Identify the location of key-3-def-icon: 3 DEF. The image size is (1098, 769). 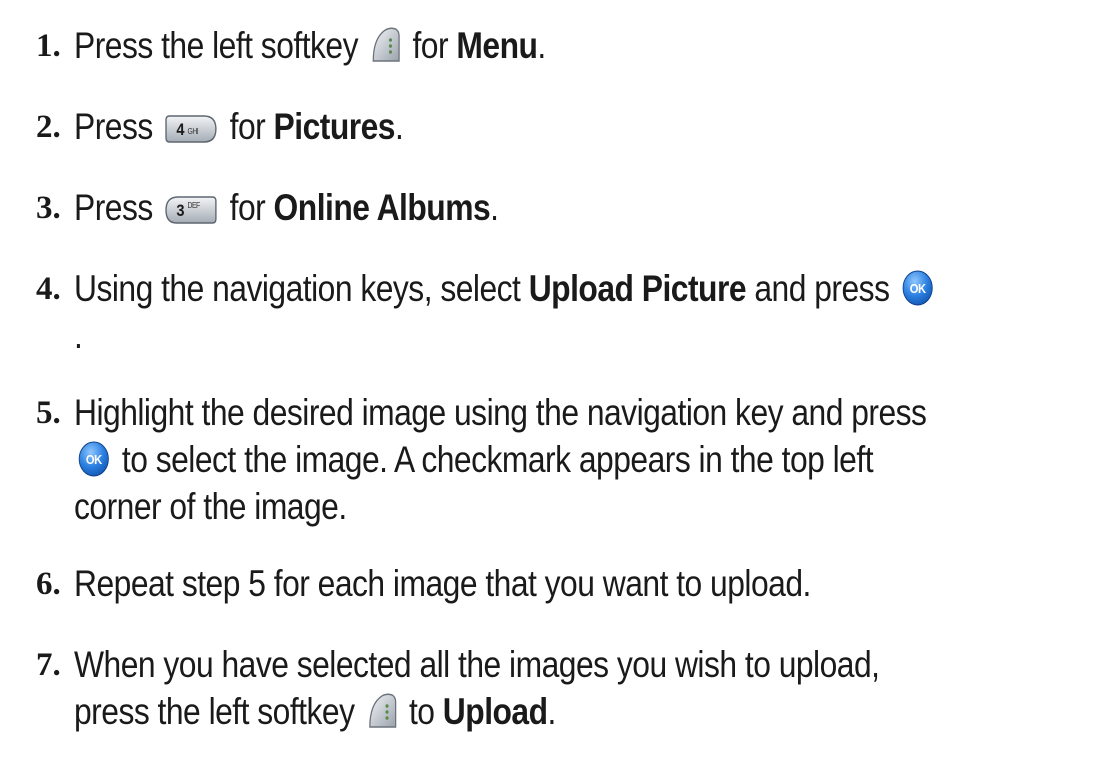
(191, 210).